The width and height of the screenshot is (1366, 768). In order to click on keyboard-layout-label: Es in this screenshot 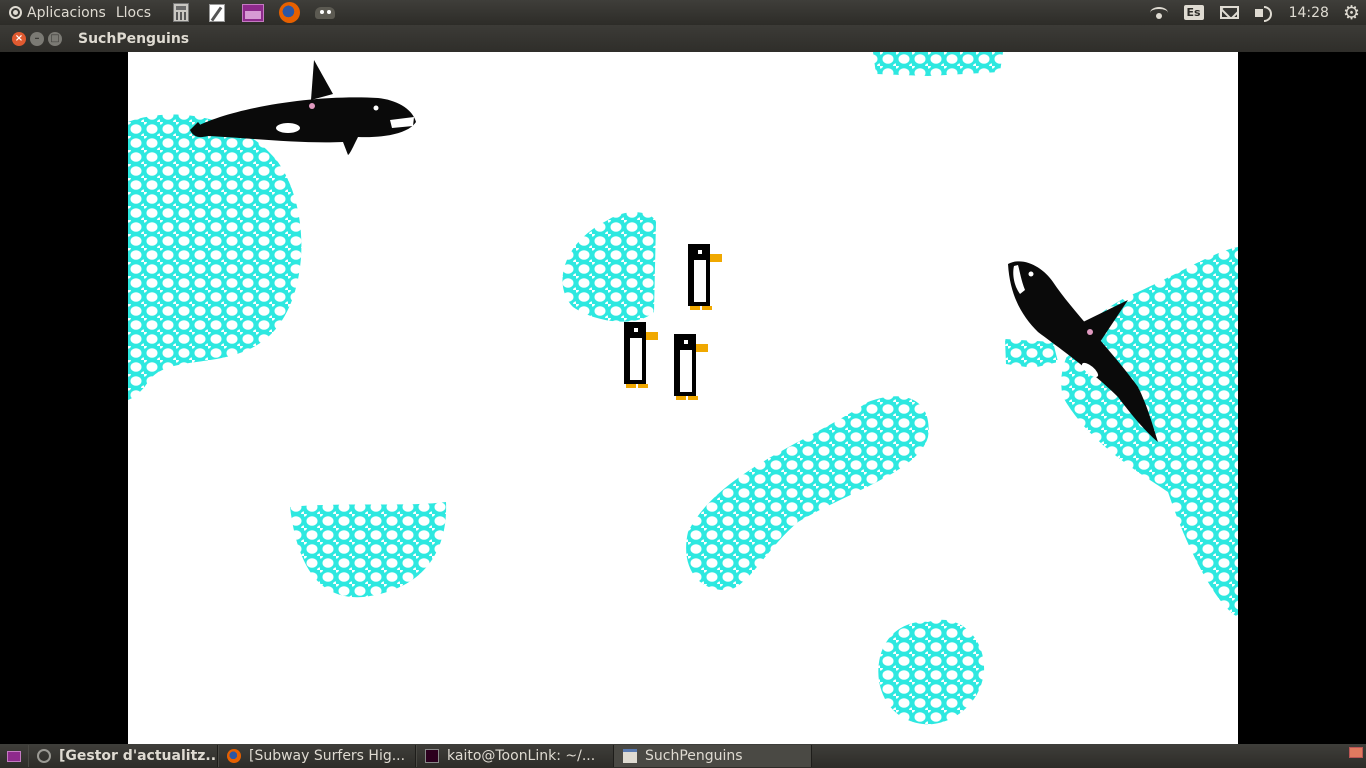, I will do `click(1193, 12)`.